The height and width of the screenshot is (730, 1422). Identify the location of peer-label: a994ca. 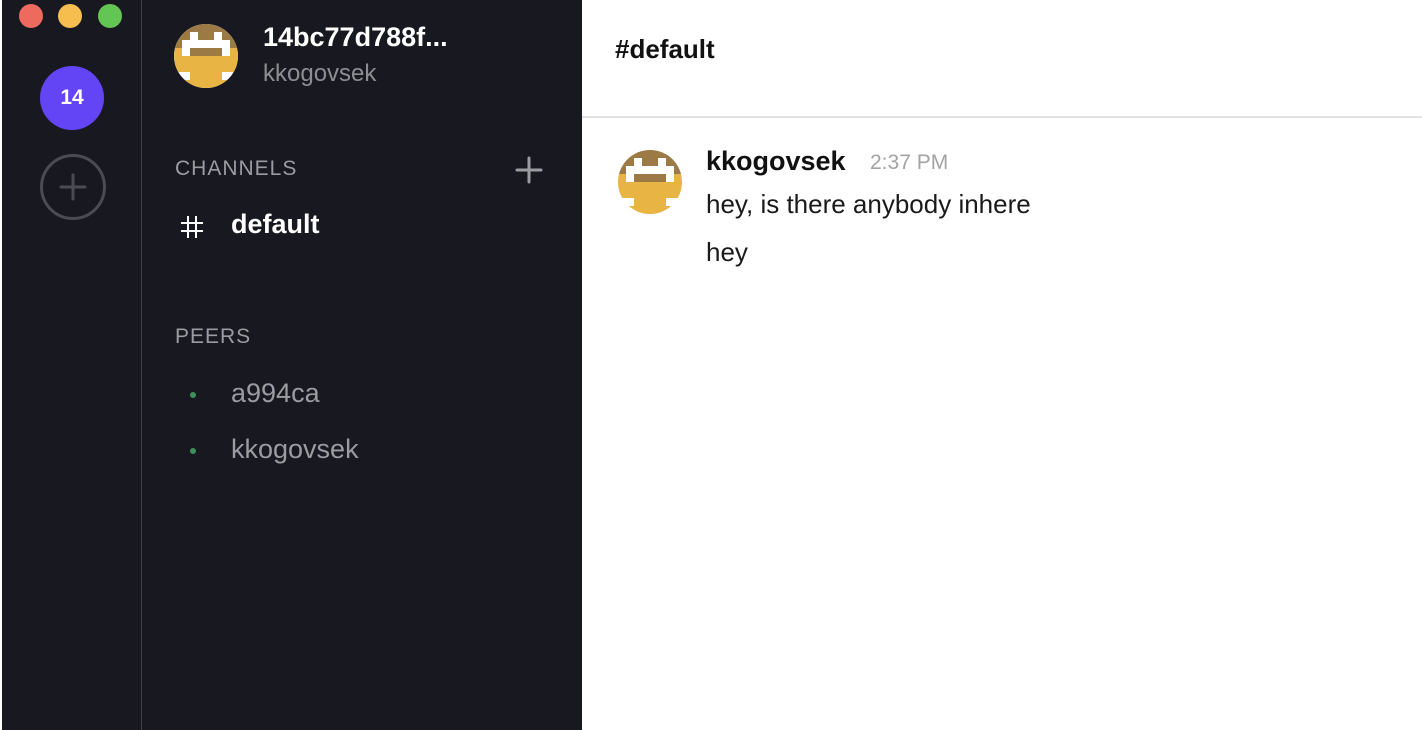
(275, 393).